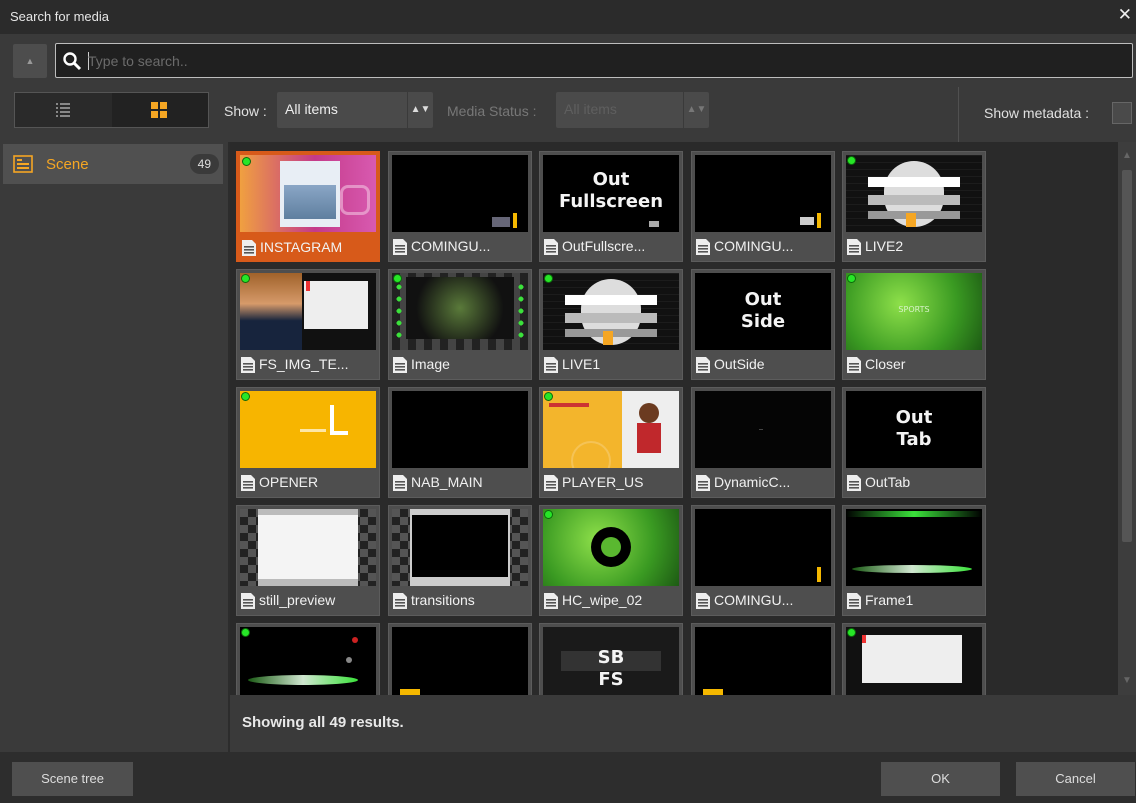 The image size is (1136, 803). I want to click on thumb-text: Side, so click(763, 321).